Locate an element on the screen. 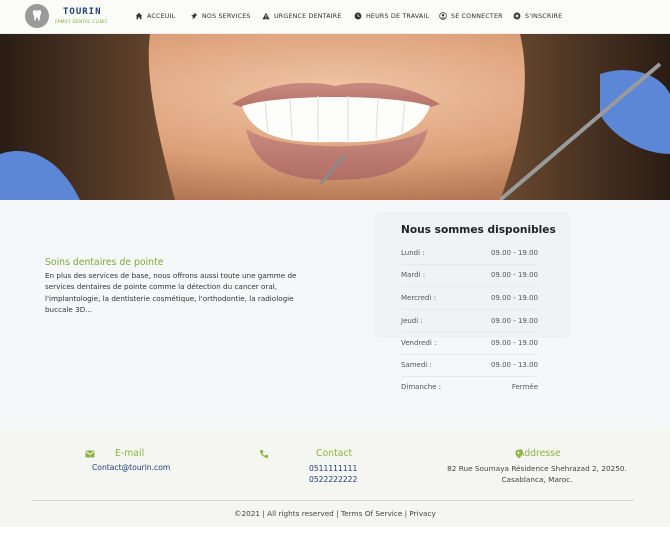 The width and height of the screenshot is (670, 537). nav-label: NOS SERVICES is located at coordinates (226, 16).